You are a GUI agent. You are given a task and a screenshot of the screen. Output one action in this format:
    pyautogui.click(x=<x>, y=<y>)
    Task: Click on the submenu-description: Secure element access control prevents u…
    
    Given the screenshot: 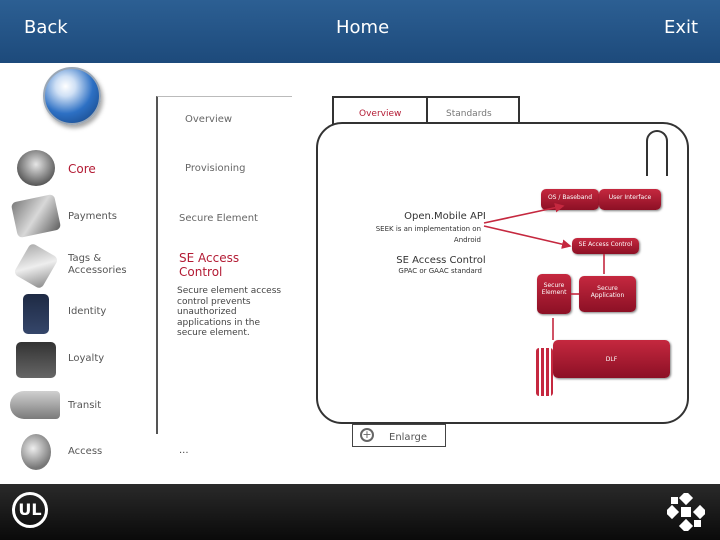 What is the action you would take?
    pyautogui.click(x=229, y=312)
    